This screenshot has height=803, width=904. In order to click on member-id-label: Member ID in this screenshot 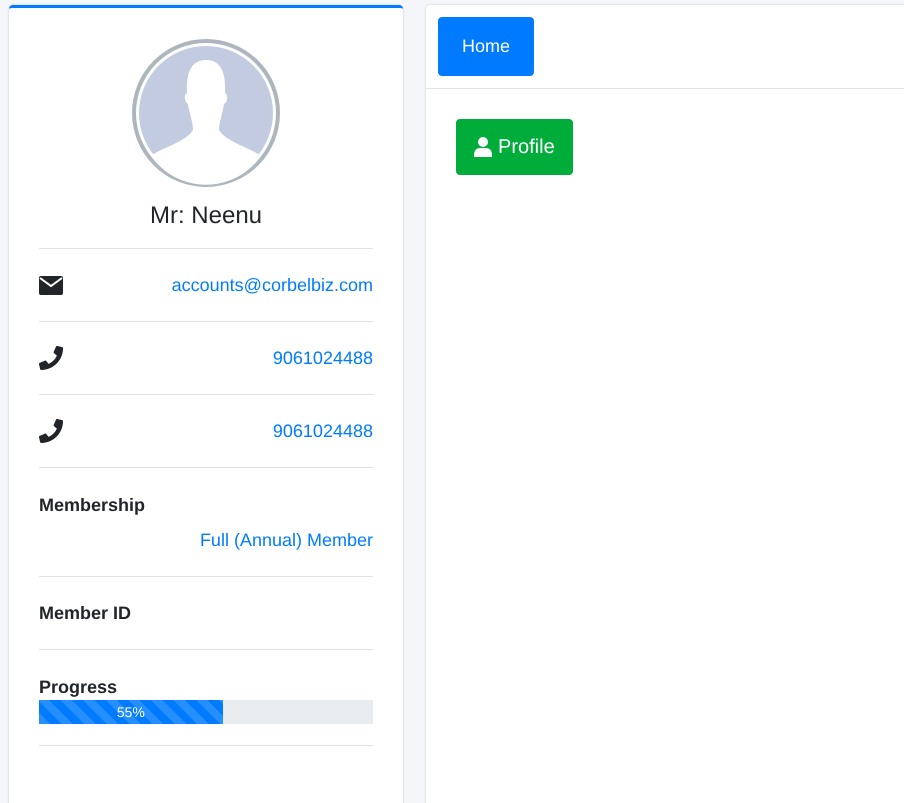, I will do `click(85, 613)`.